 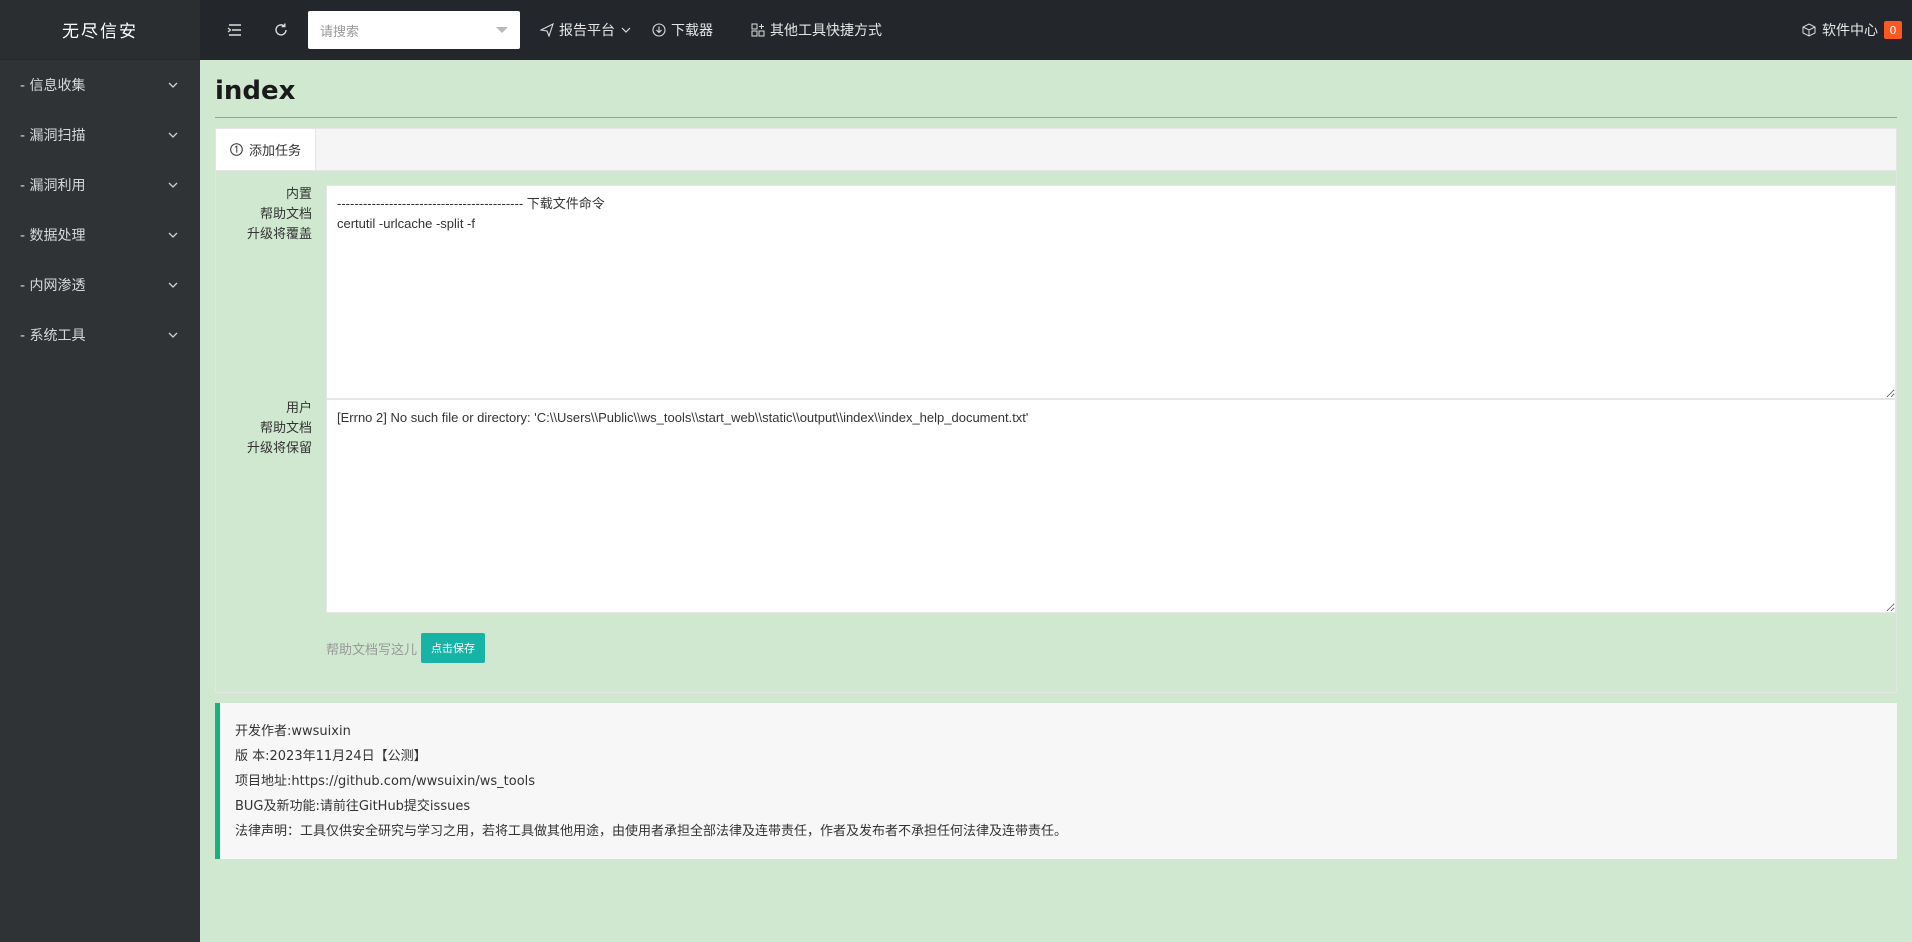 I want to click on downloader-label: 下载器, so click(x=692, y=31).